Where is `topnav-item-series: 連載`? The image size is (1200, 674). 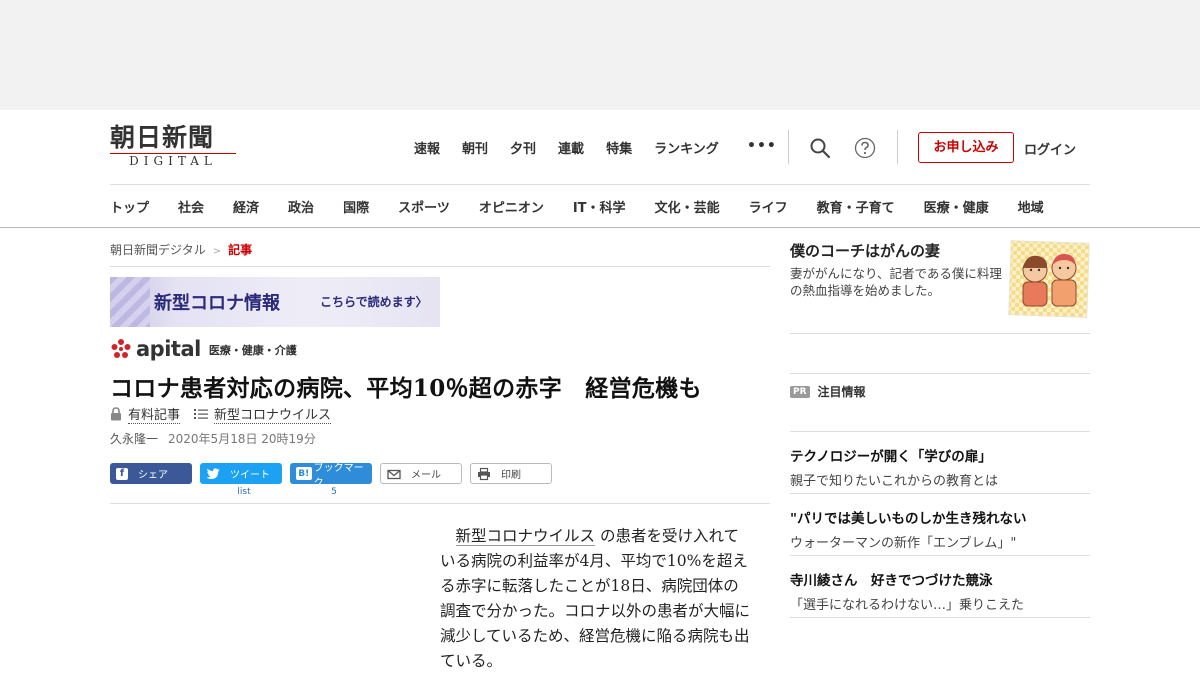 topnav-item-series: 連載 is located at coordinates (571, 147).